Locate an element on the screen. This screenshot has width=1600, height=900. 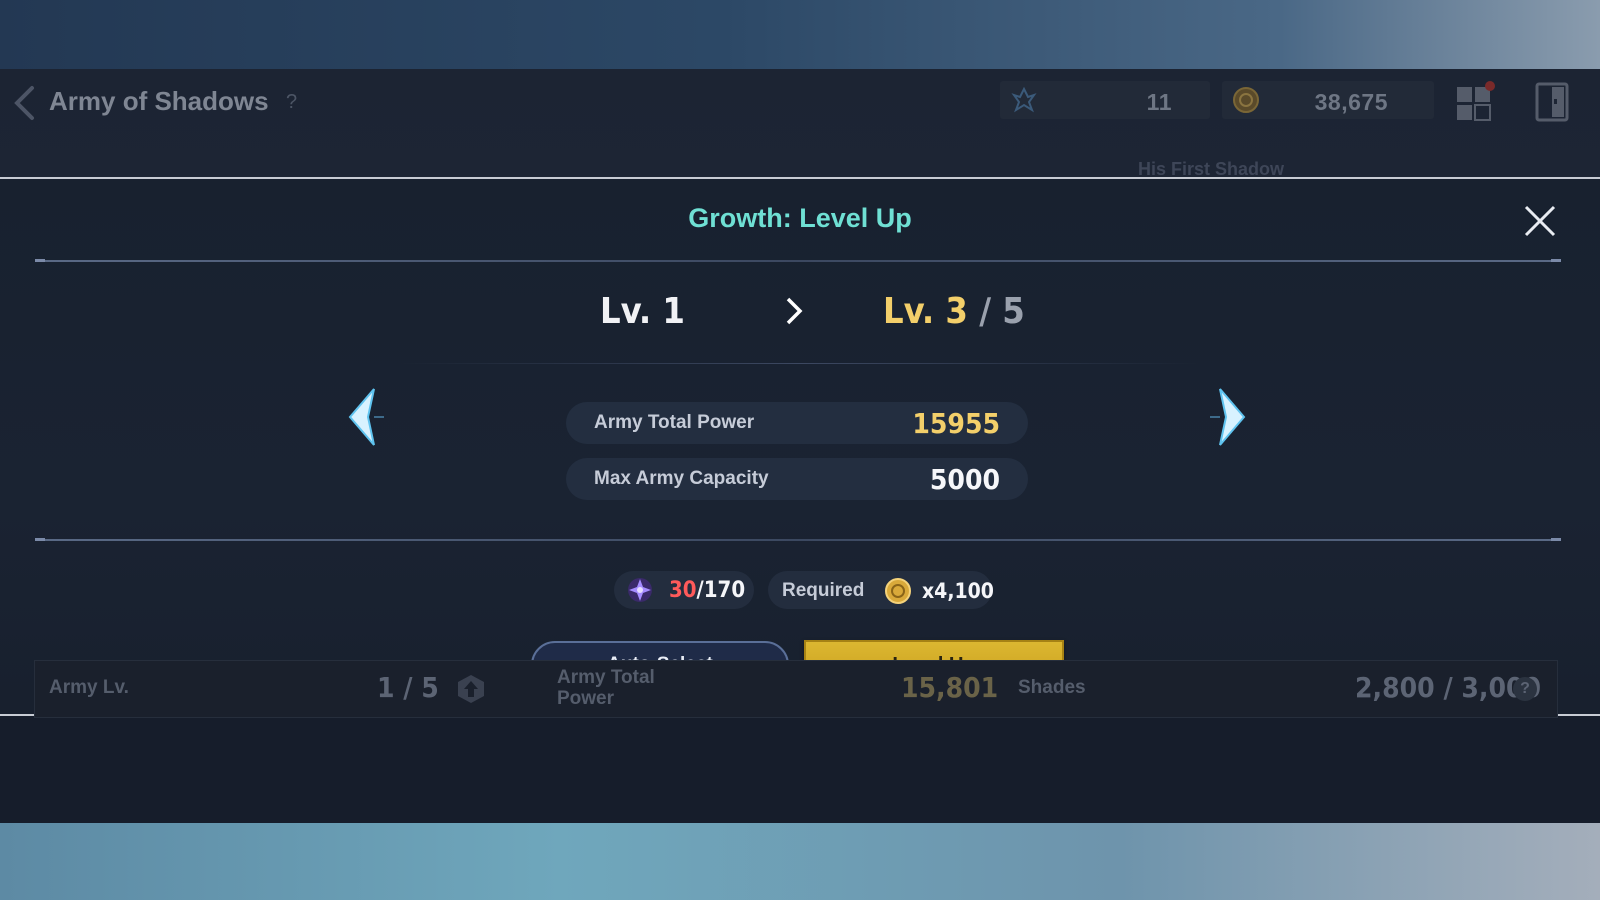
max-level: / 5 is located at coordinates (996, 311).